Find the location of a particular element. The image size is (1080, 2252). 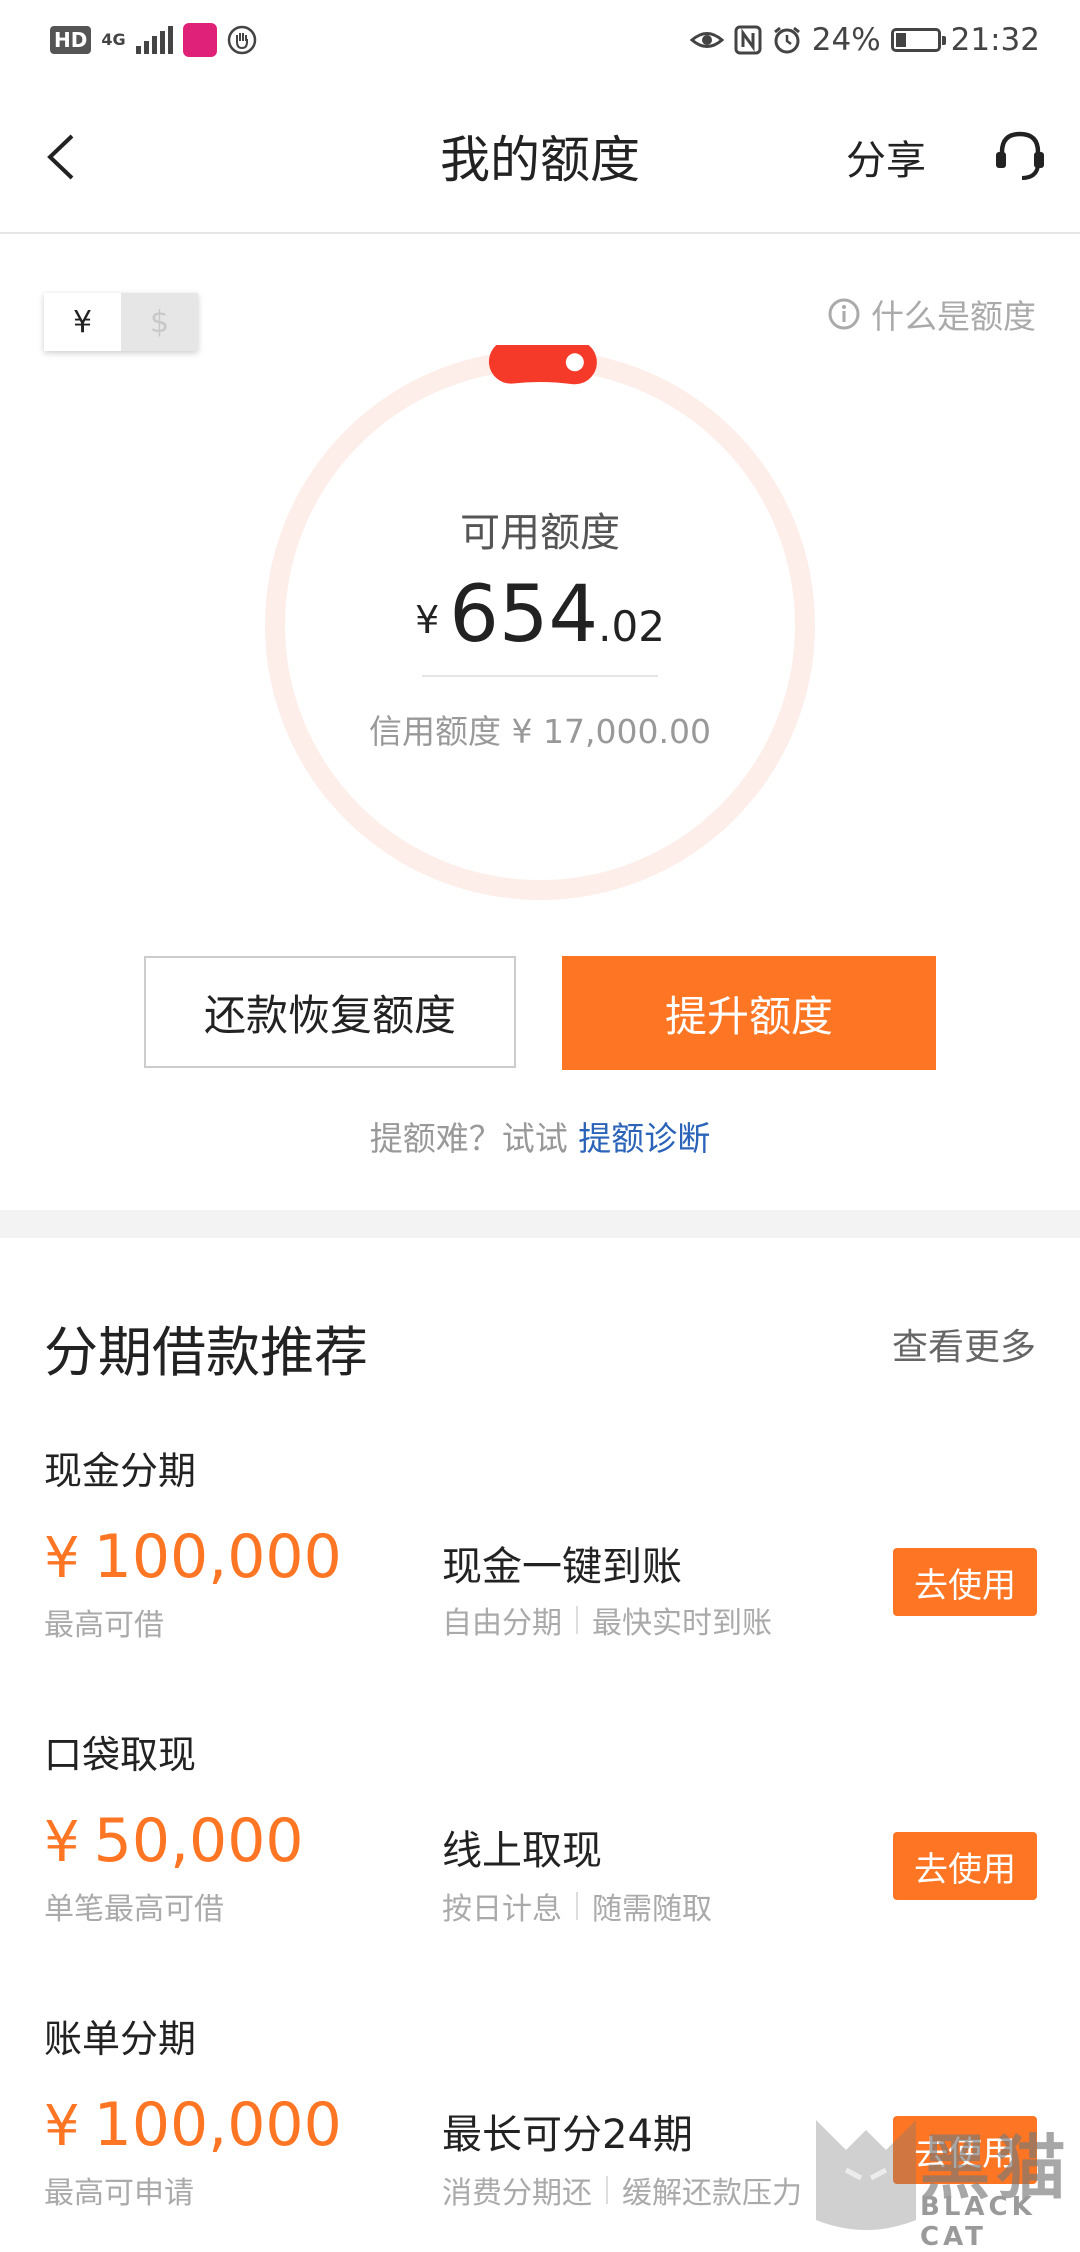

product-amount-value: 50,000 is located at coordinates (198, 1841).